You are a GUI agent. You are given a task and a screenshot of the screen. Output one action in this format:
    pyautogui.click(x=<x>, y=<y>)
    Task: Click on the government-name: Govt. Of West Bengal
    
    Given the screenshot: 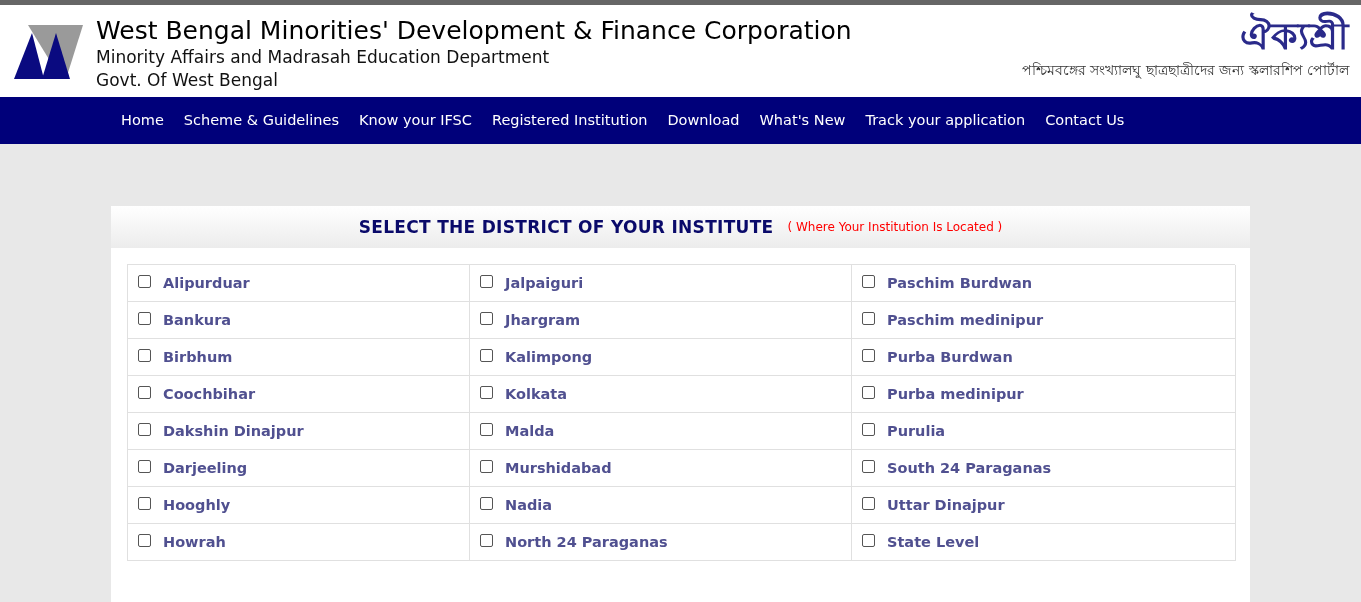 What is the action you would take?
    pyautogui.click(x=187, y=80)
    